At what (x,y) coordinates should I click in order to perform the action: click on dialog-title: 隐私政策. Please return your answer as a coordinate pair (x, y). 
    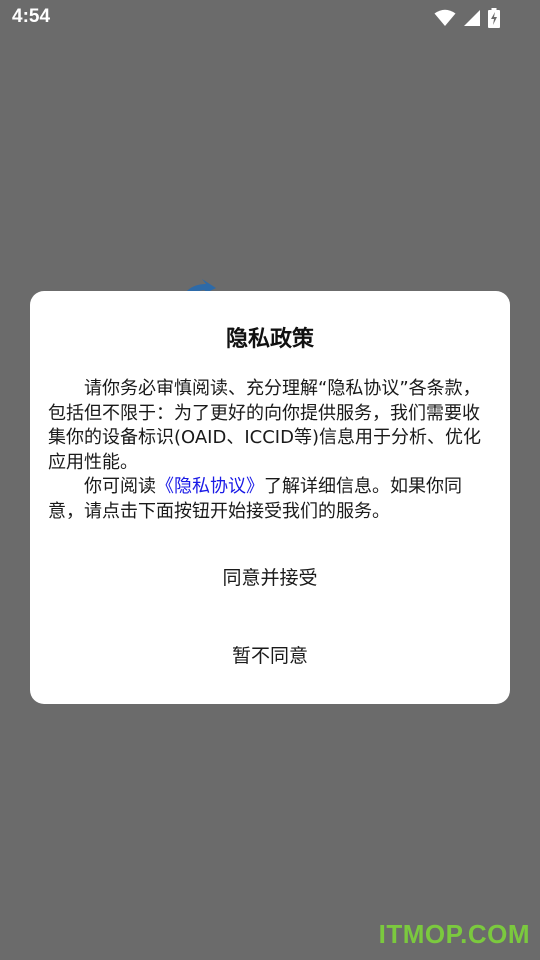
    Looking at the image, I should click on (269, 339).